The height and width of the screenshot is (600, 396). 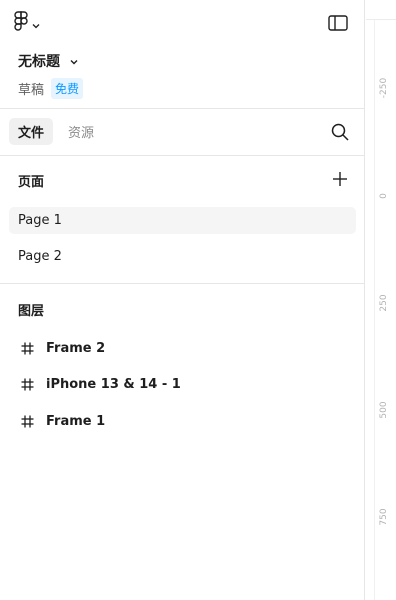 What do you see at coordinates (67, 88) in the screenshot?
I see `plan-badge: 免费` at bounding box center [67, 88].